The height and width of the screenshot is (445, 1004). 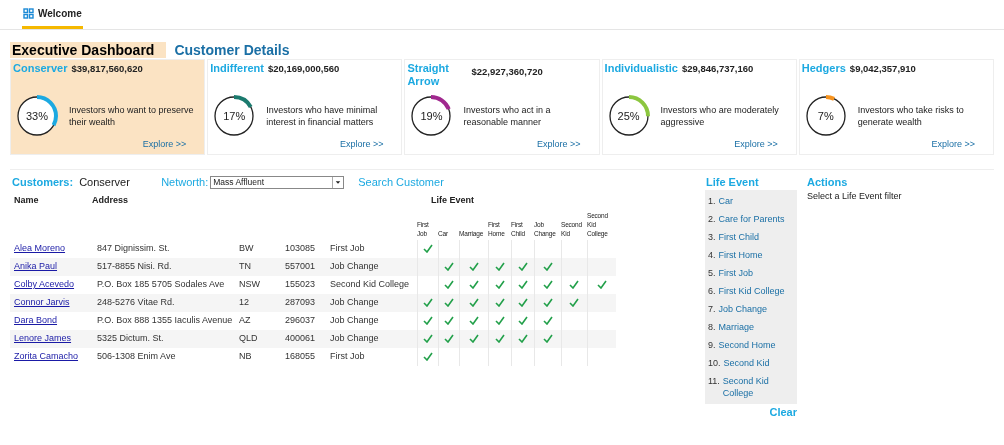 What do you see at coordinates (882, 68) in the screenshot?
I see `segment-amount: $9,042,357,910` at bounding box center [882, 68].